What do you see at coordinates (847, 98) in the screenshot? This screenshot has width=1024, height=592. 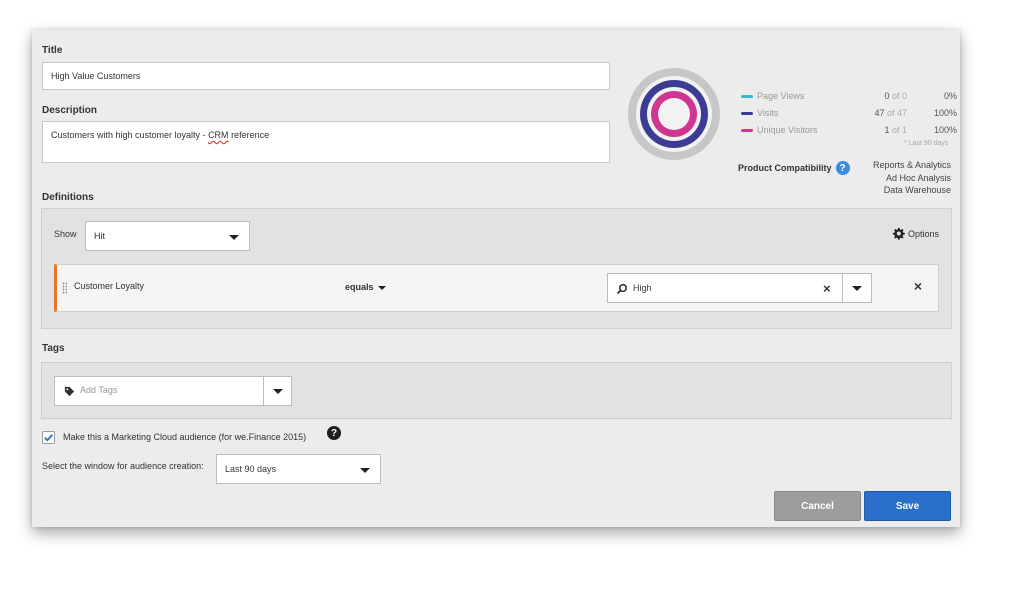 I see `stat-row-page-views: Page Views 0 of 0 0%` at bounding box center [847, 98].